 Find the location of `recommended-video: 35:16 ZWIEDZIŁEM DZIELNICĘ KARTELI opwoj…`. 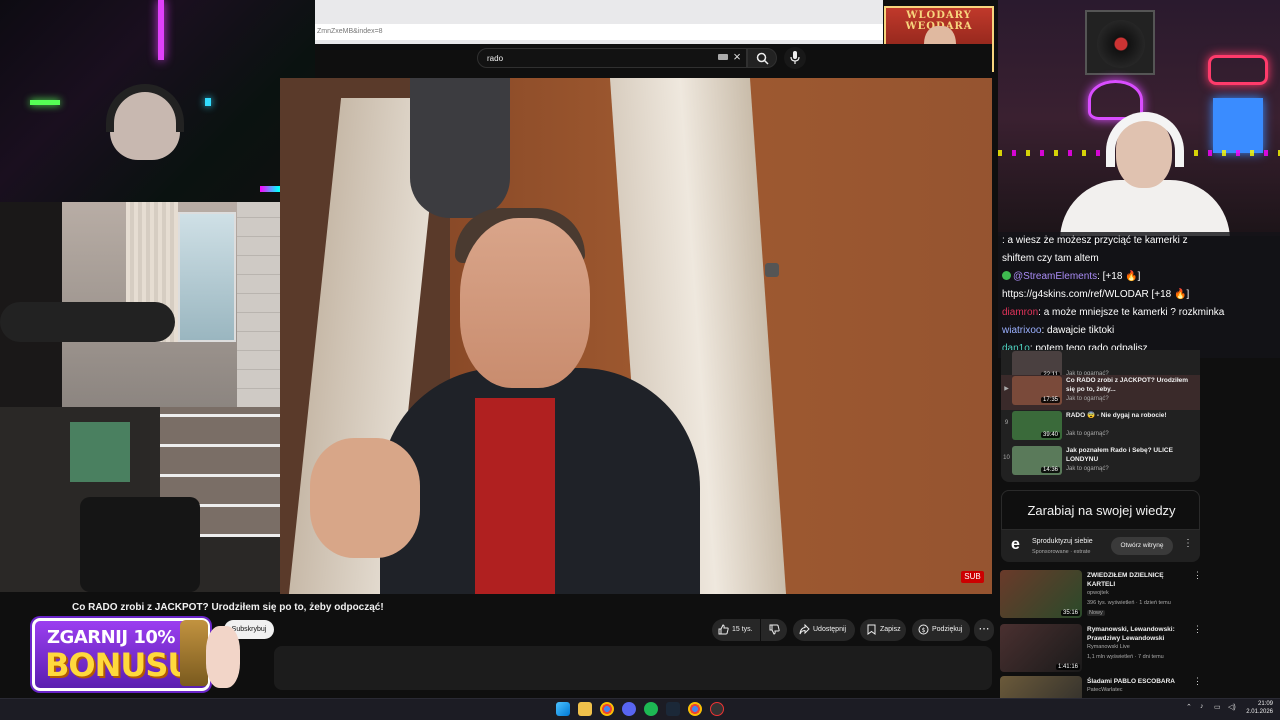

recommended-video: 35:16 ZWIEDZIŁEM DZIELNICĘ KARTELI opwoj… is located at coordinates (1101, 596).